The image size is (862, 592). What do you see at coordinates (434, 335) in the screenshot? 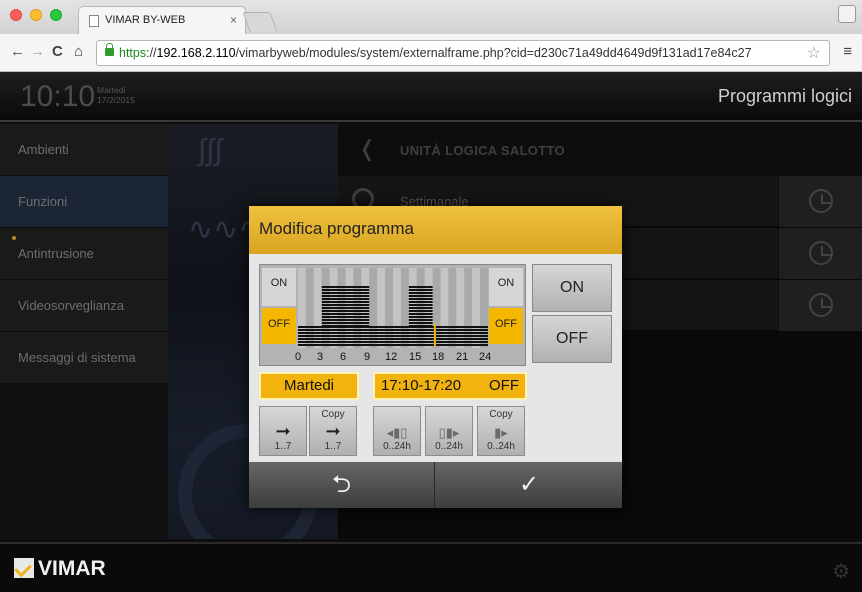
I see `time-cursor` at bounding box center [434, 335].